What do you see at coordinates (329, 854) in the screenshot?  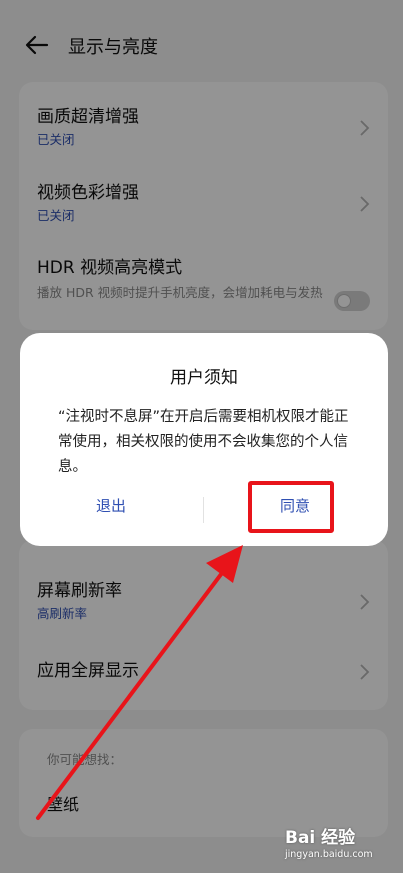 I see `watermark-url: jingyan.baidu.com` at bounding box center [329, 854].